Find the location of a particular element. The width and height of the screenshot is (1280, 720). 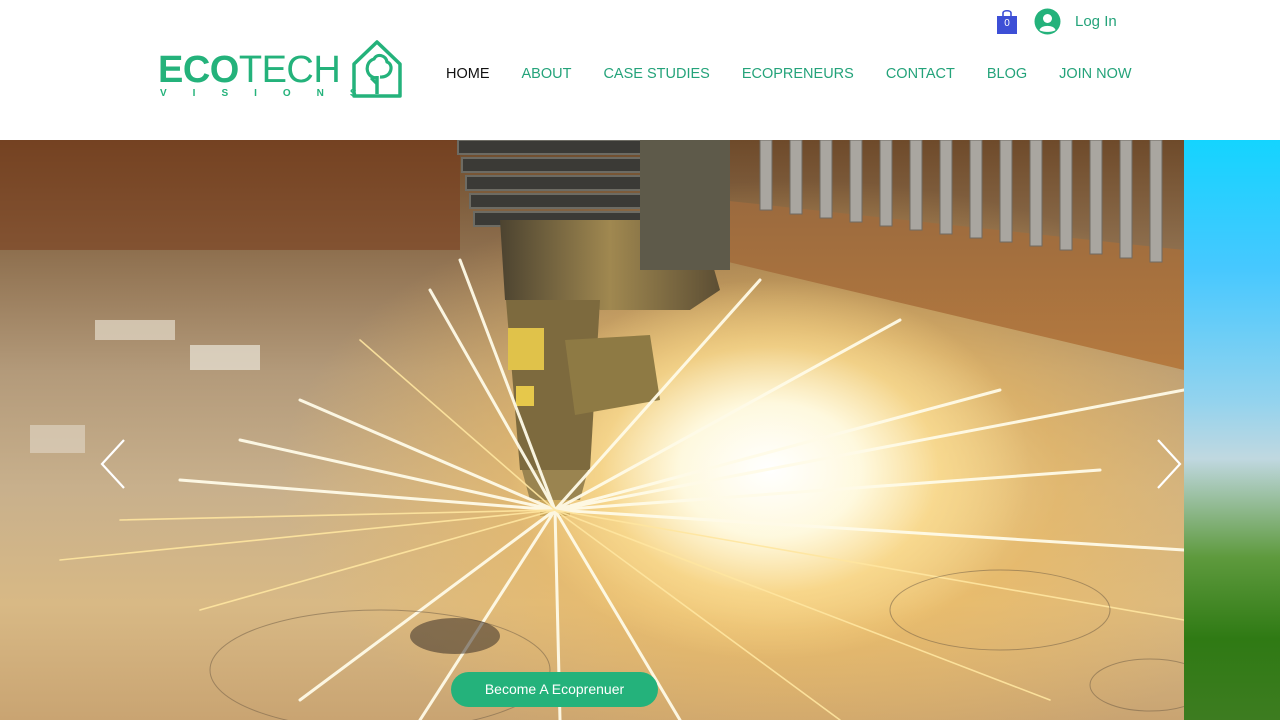

nav-item-case-studies: CASE STUDIES is located at coordinates (656, 74).